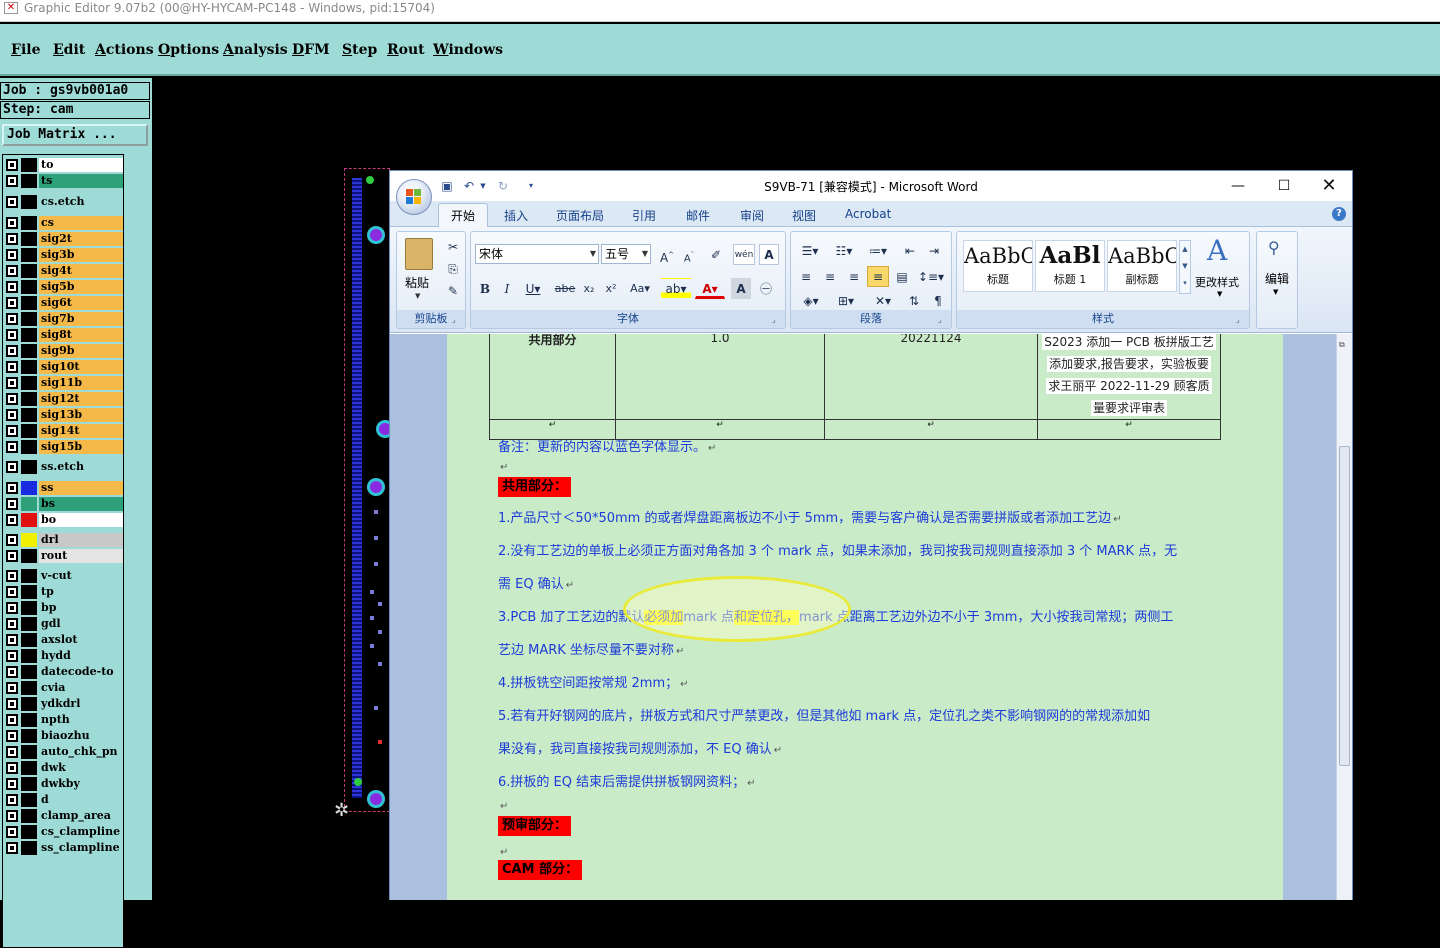  I want to click on layer-row: sig4t, so click(63, 271).